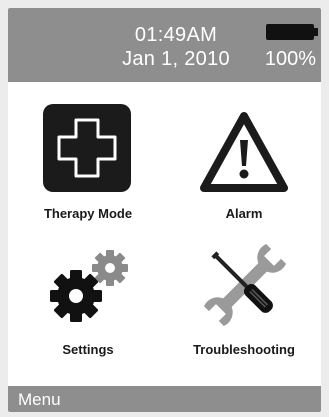 The width and height of the screenshot is (329, 417). Describe the element at coordinates (88, 213) in the screenshot. I see `therapy-mode-label: Therapy Mode` at that location.